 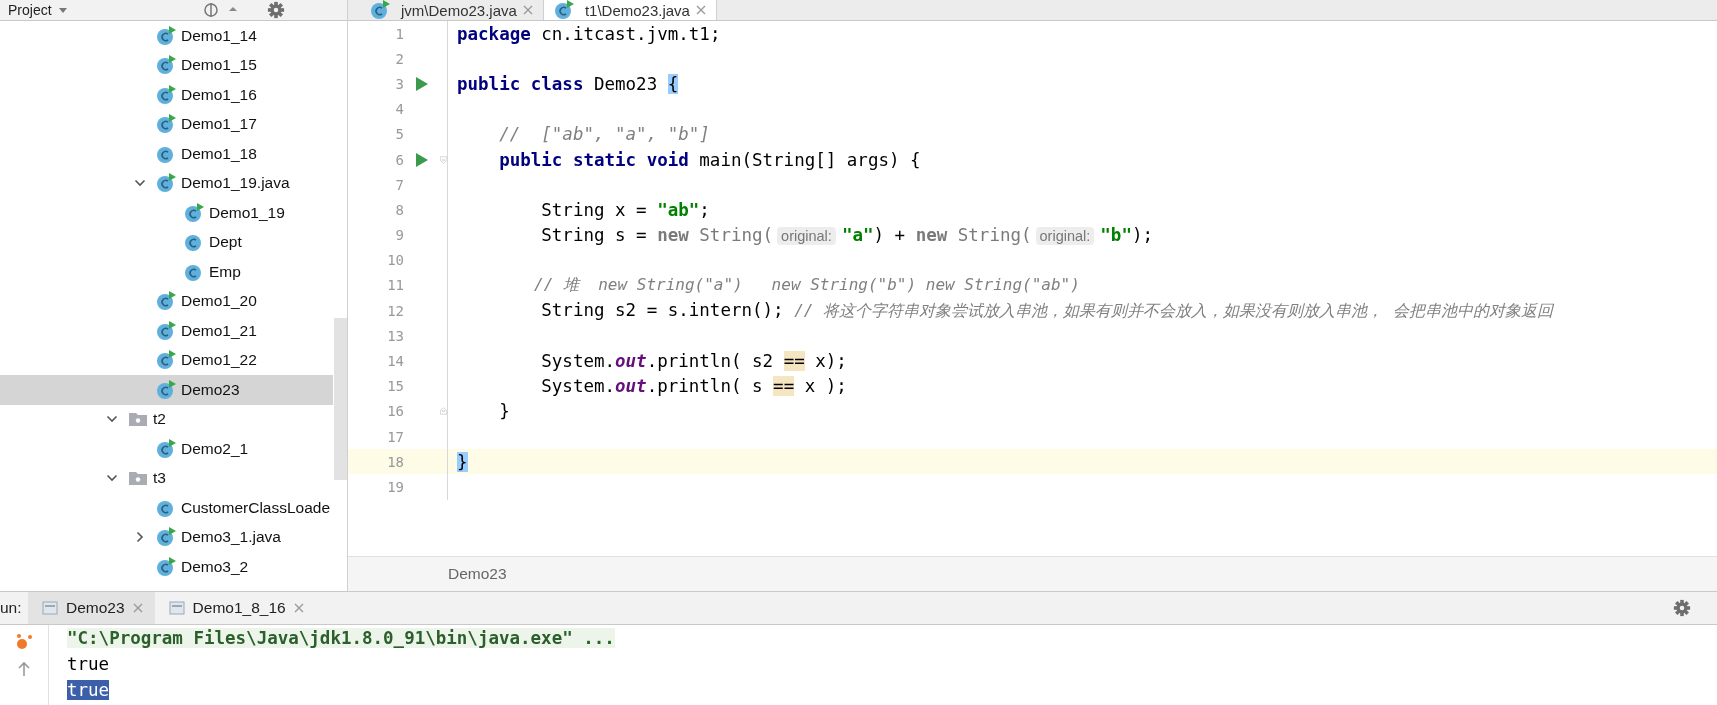 I want to click on code-line: System.out.println( s2 == x);, so click(x=693, y=361).